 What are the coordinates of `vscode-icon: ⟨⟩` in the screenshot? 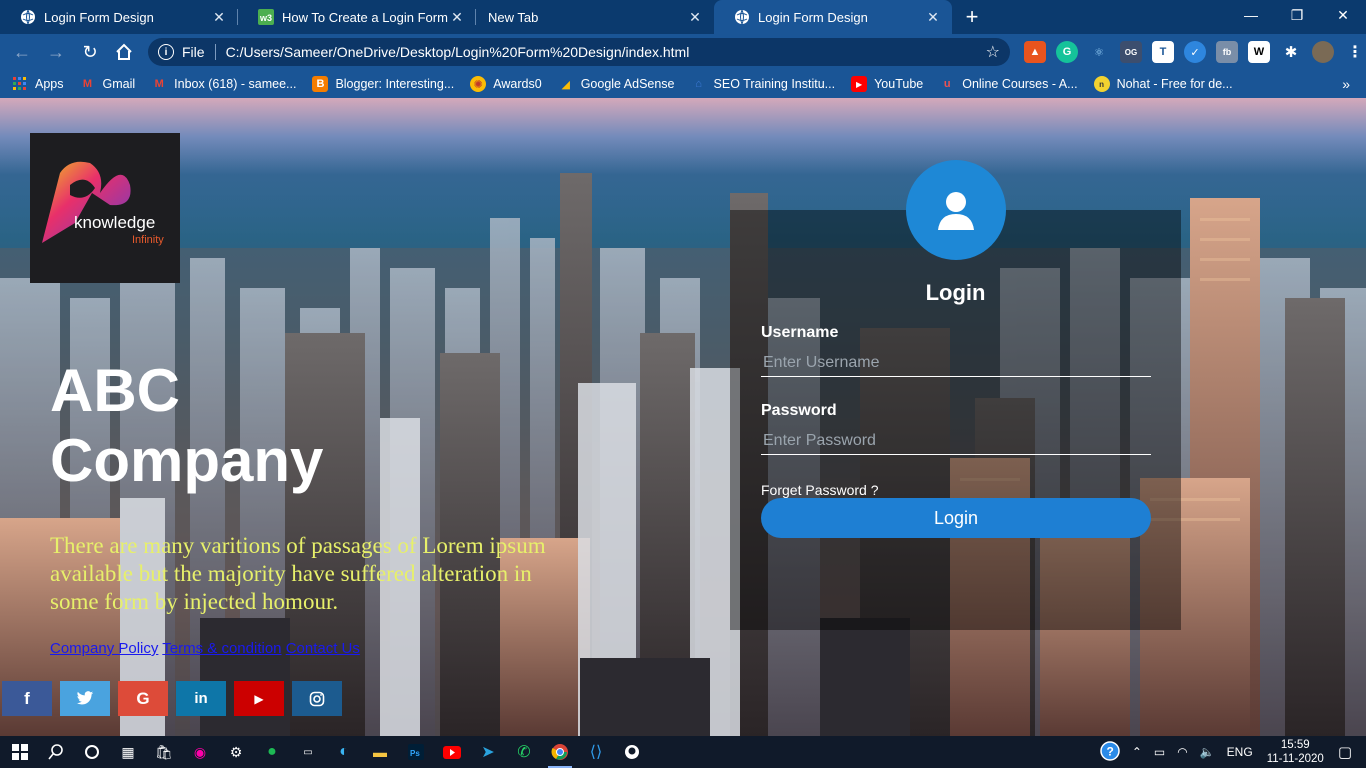 It's located at (596, 752).